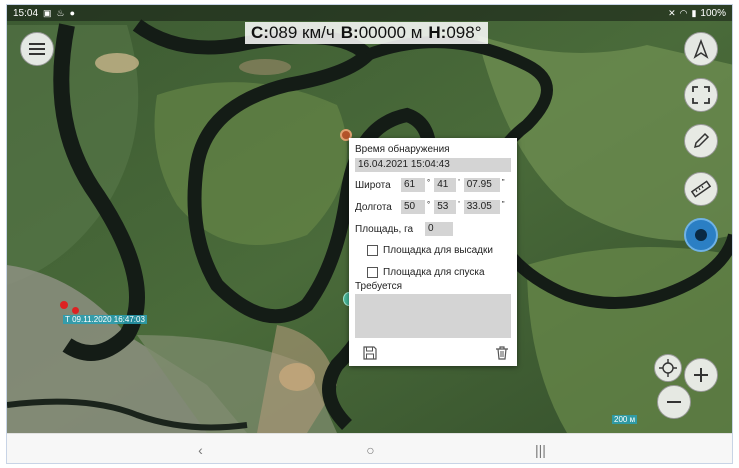 The width and height of the screenshot is (739, 468). Describe the element at coordinates (372, 250) in the screenshot. I see `landing-site-checkbox` at that location.